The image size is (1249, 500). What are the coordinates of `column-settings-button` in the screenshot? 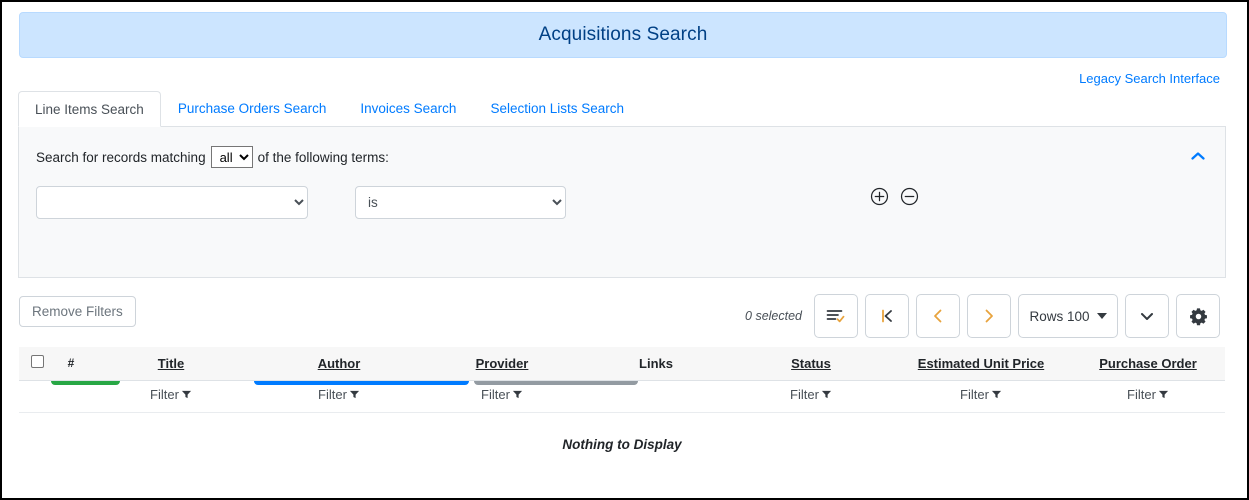 It's located at (1198, 316).